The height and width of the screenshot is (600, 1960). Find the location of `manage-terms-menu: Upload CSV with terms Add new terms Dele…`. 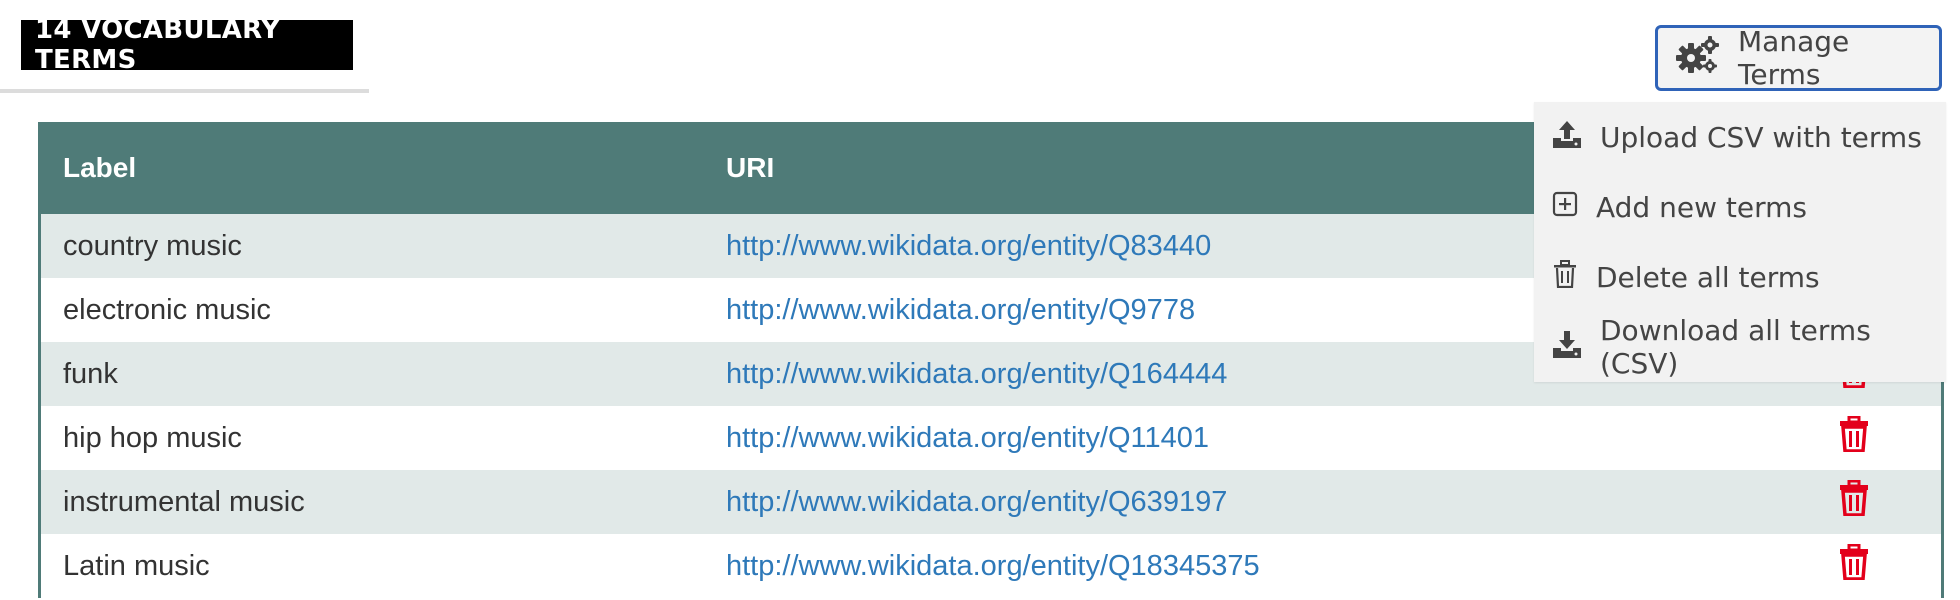

manage-terms-menu: Upload CSV with terms Add new terms Dele… is located at coordinates (1740, 242).